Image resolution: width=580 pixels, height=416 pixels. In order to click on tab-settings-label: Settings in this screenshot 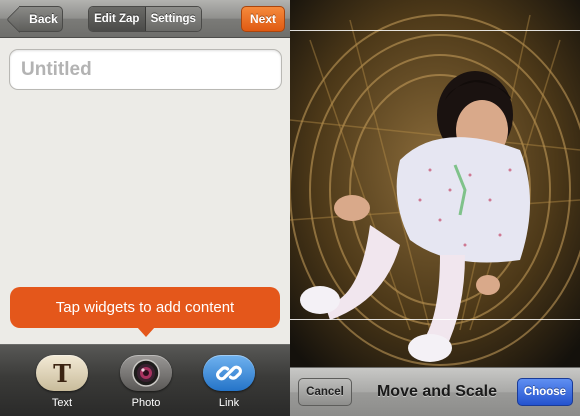, I will do `click(173, 19)`.